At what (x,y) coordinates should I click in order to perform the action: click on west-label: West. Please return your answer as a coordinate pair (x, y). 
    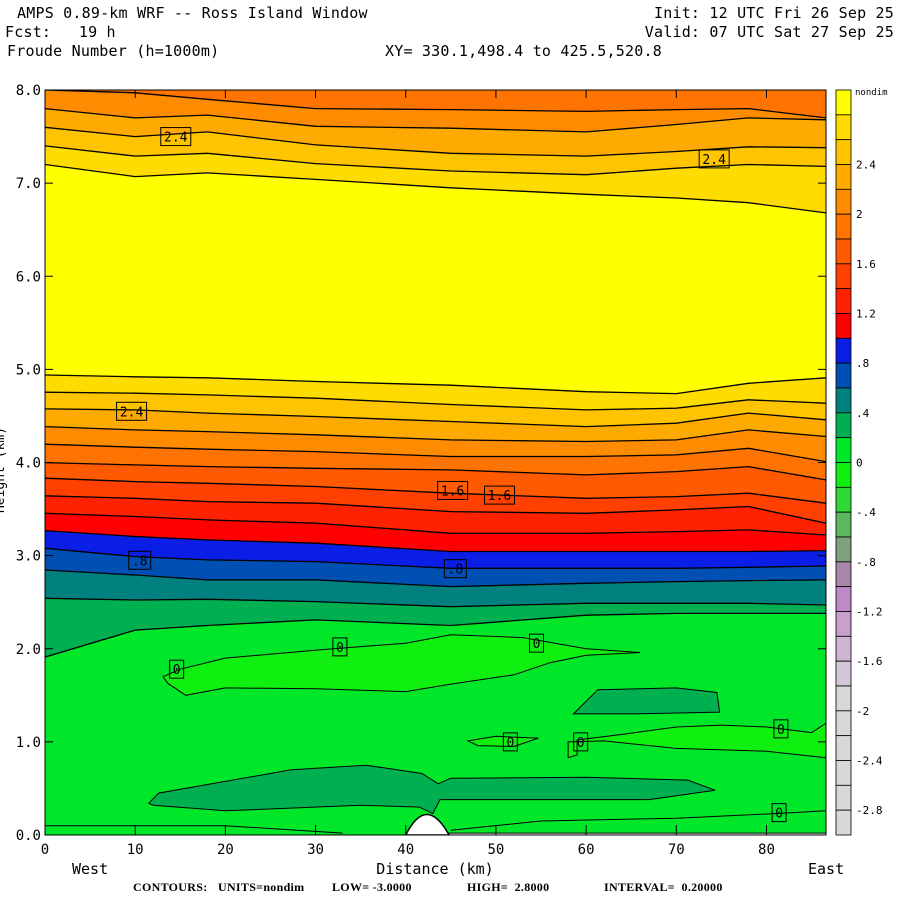
    Looking at the image, I should click on (90, 869).